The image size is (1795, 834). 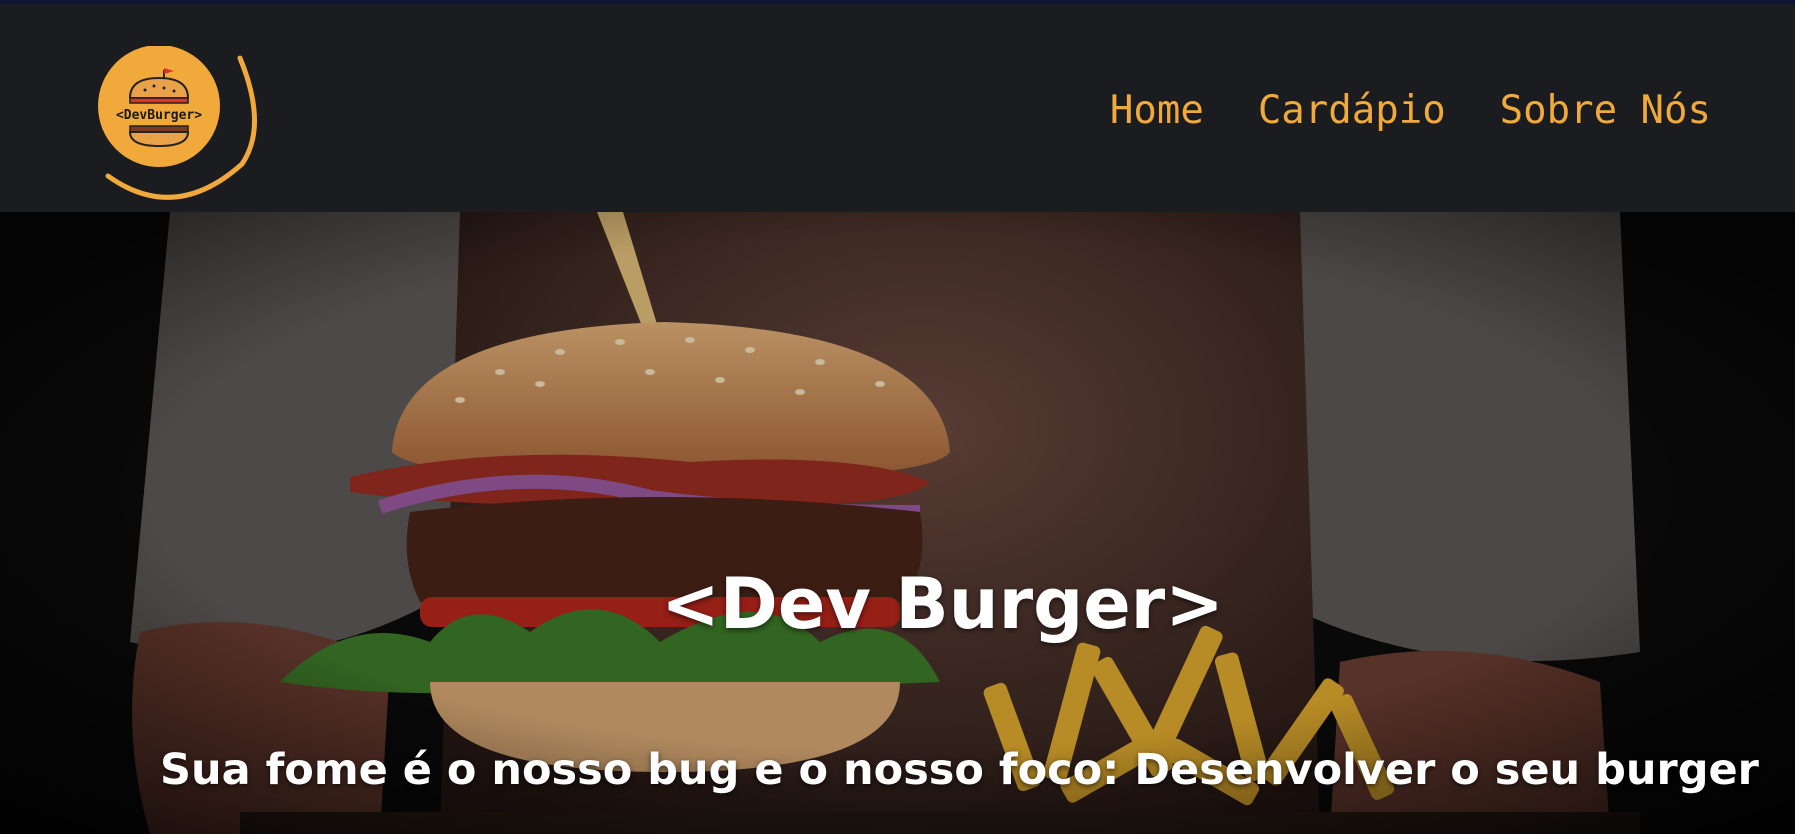 I want to click on hero-title: <Dev Burger>, so click(x=942, y=603).